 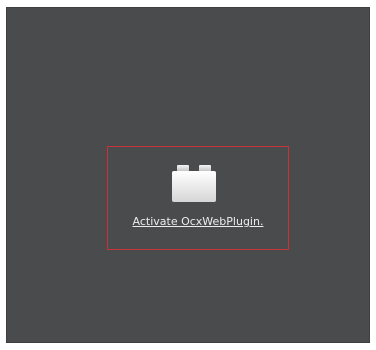 What do you see at coordinates (198, 221) in the screenshot?
I see `activate-plugin-link: Activate OcxWebPlugin.` at bounding box center [198, 221].